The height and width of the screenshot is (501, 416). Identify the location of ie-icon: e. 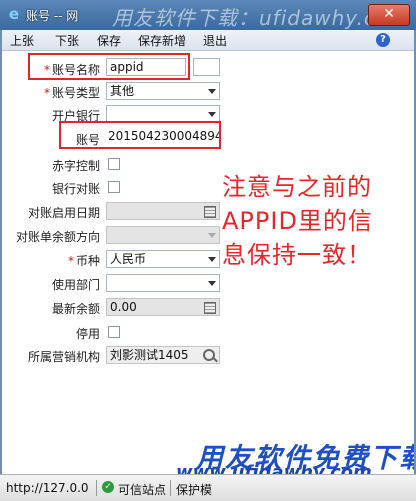
(14, 14).